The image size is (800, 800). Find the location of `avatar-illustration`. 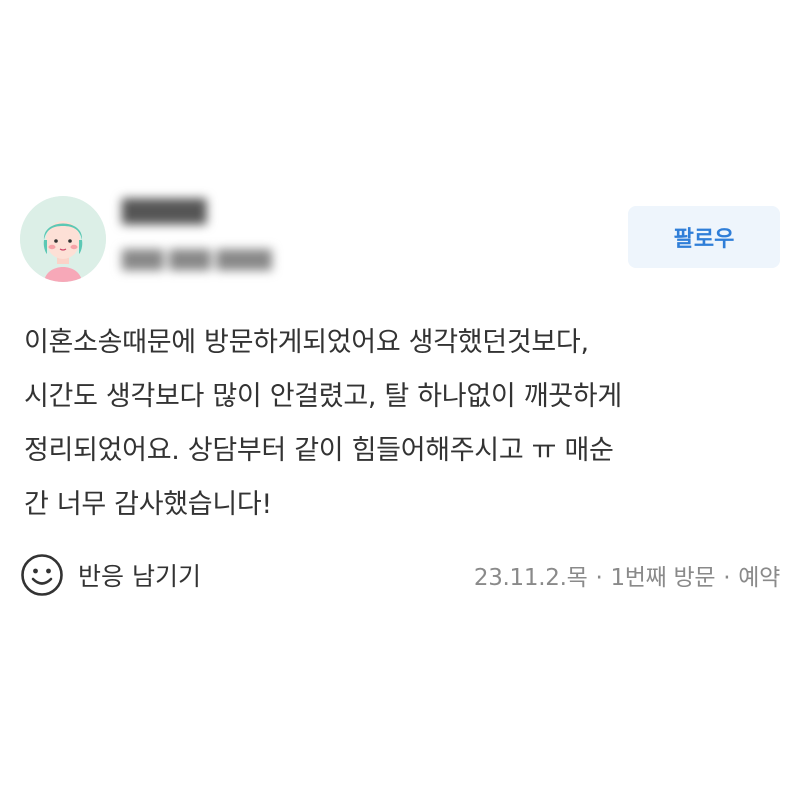

avatar-illustration is located at coordinates (63, 239).